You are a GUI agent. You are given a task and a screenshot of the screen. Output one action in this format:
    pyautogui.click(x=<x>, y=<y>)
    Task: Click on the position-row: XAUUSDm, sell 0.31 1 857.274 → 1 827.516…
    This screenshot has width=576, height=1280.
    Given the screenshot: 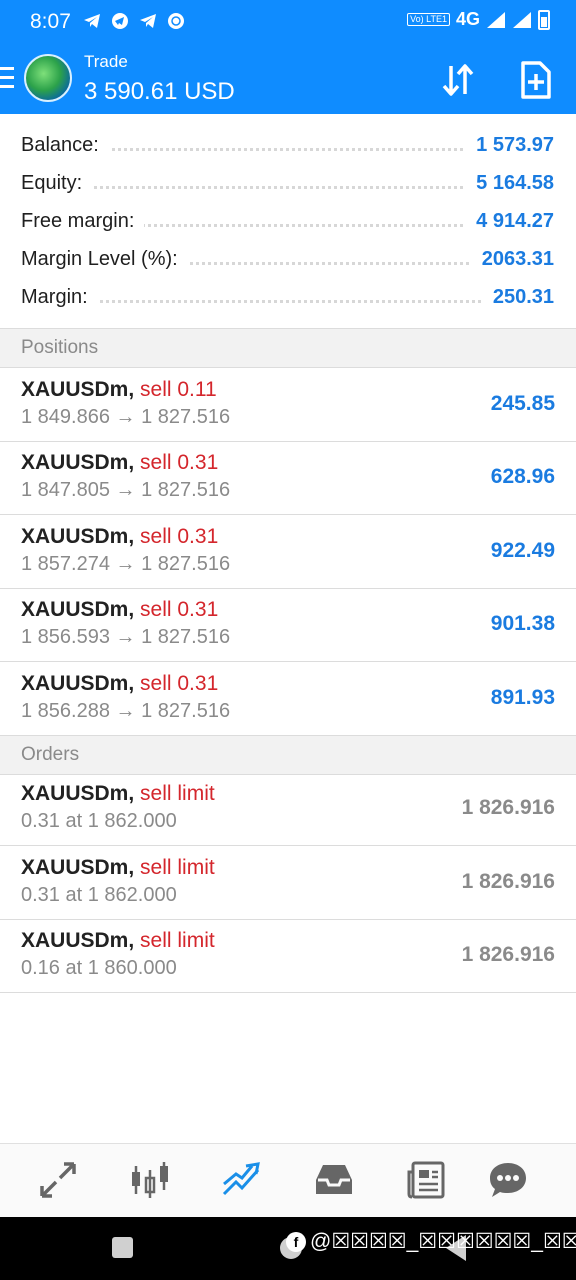 What is the action you would take?
    pyautogui.click(x=288, y=552)
    